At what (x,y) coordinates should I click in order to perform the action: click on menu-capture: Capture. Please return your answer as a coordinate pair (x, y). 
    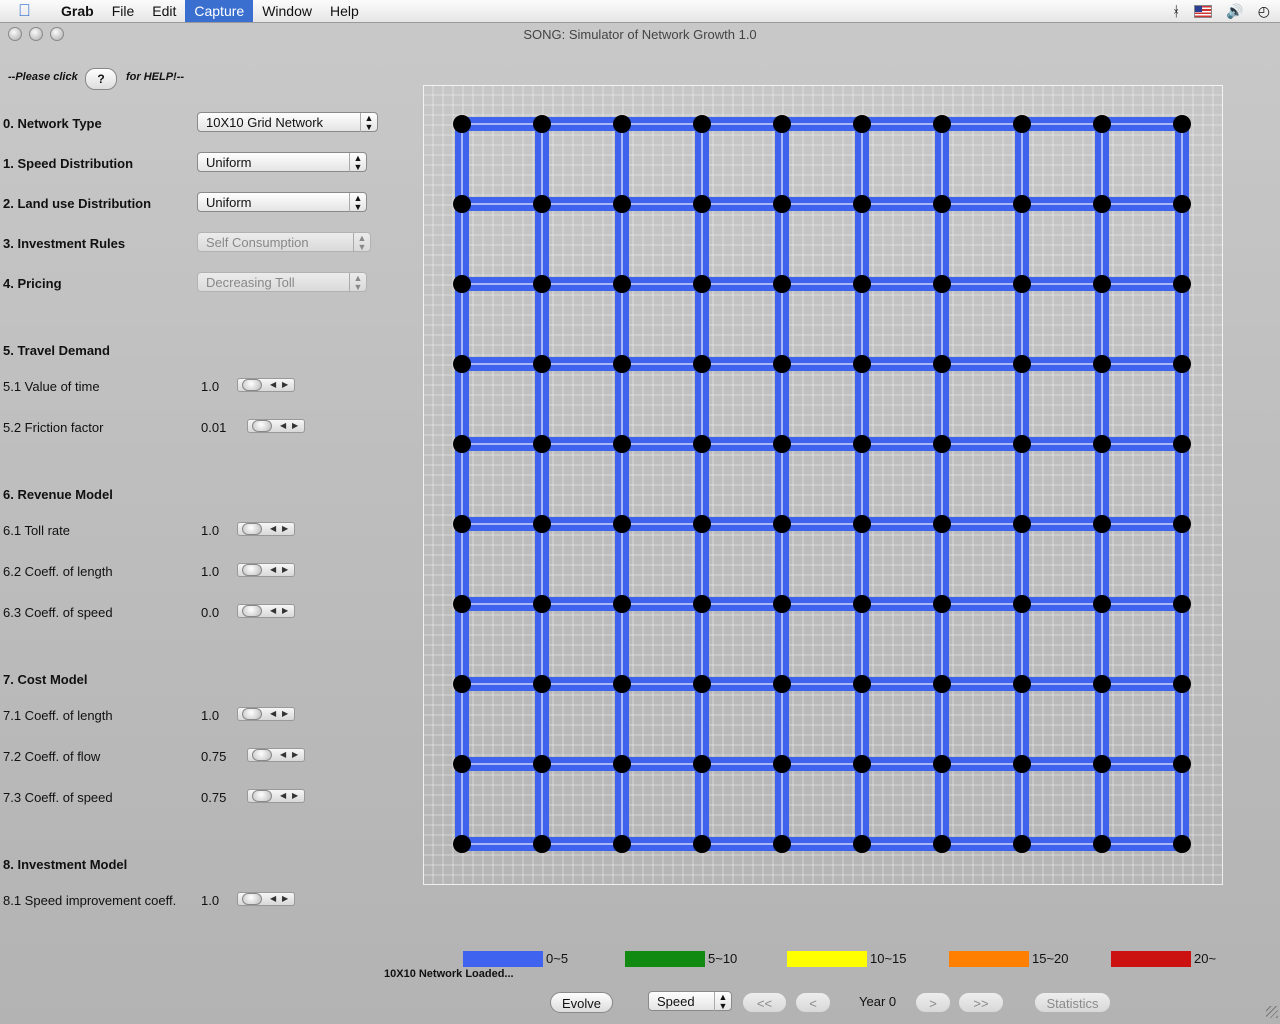
    Looking at the image, I should click on (219, 11).